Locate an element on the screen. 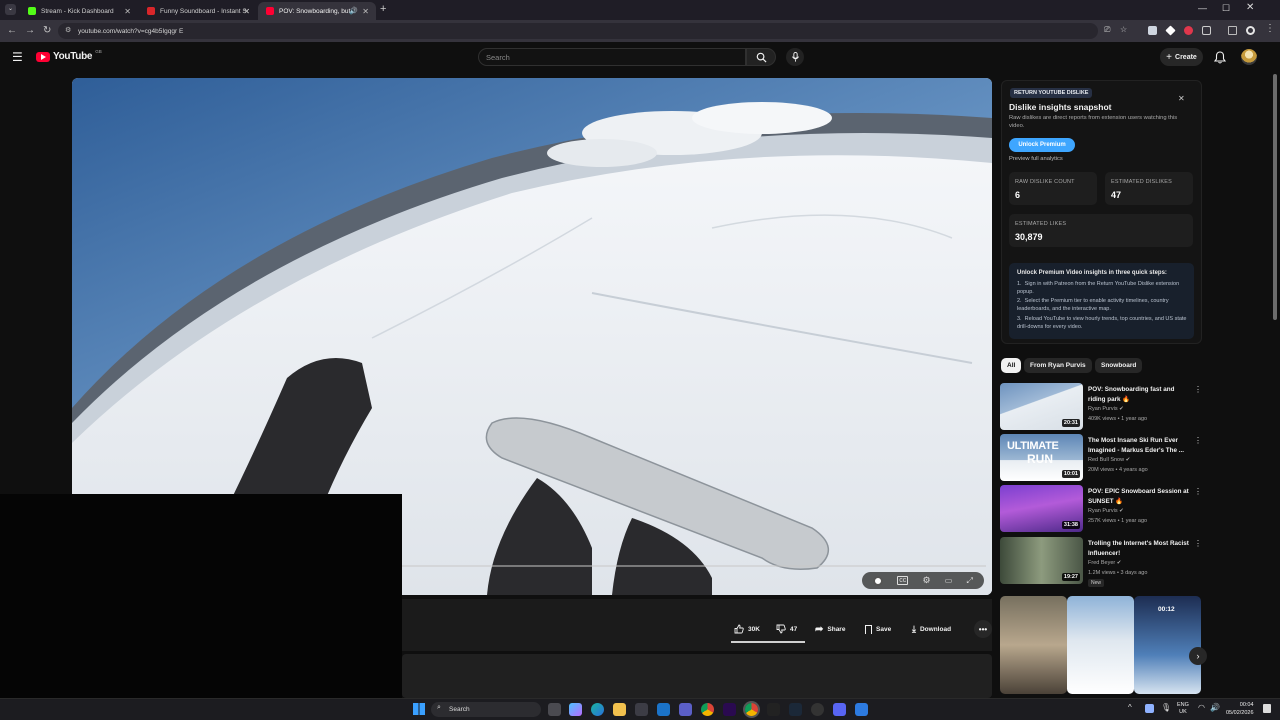 The image size is (1280, 720). recommendation-title: POV: Snowboarding fast and riding park 🔥 is located at coordinates (1140, 394).